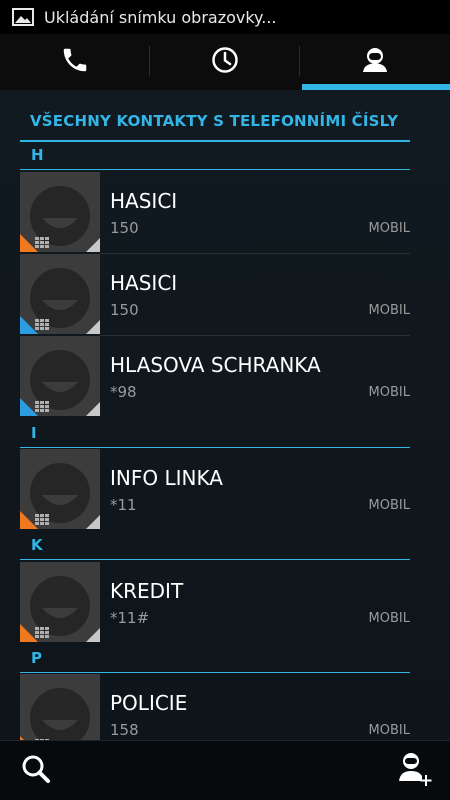 Image resolution: width=450 pixels, height=800 pixels. I want to click on add-contact-icon, so click(414, 771).